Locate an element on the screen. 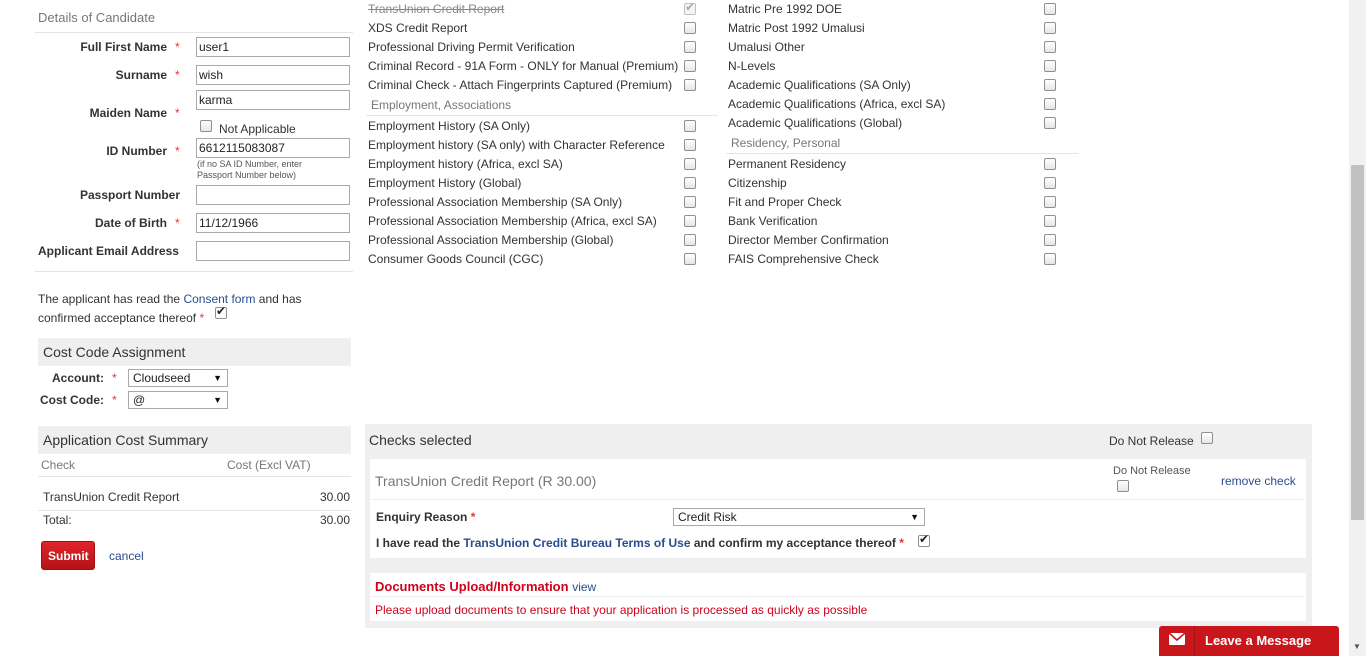 Image resolution: width=1366 pixels, height=656 pixels. terms-text-part2: and confirm my acceptance thereof is located at coordinates (793, 543).